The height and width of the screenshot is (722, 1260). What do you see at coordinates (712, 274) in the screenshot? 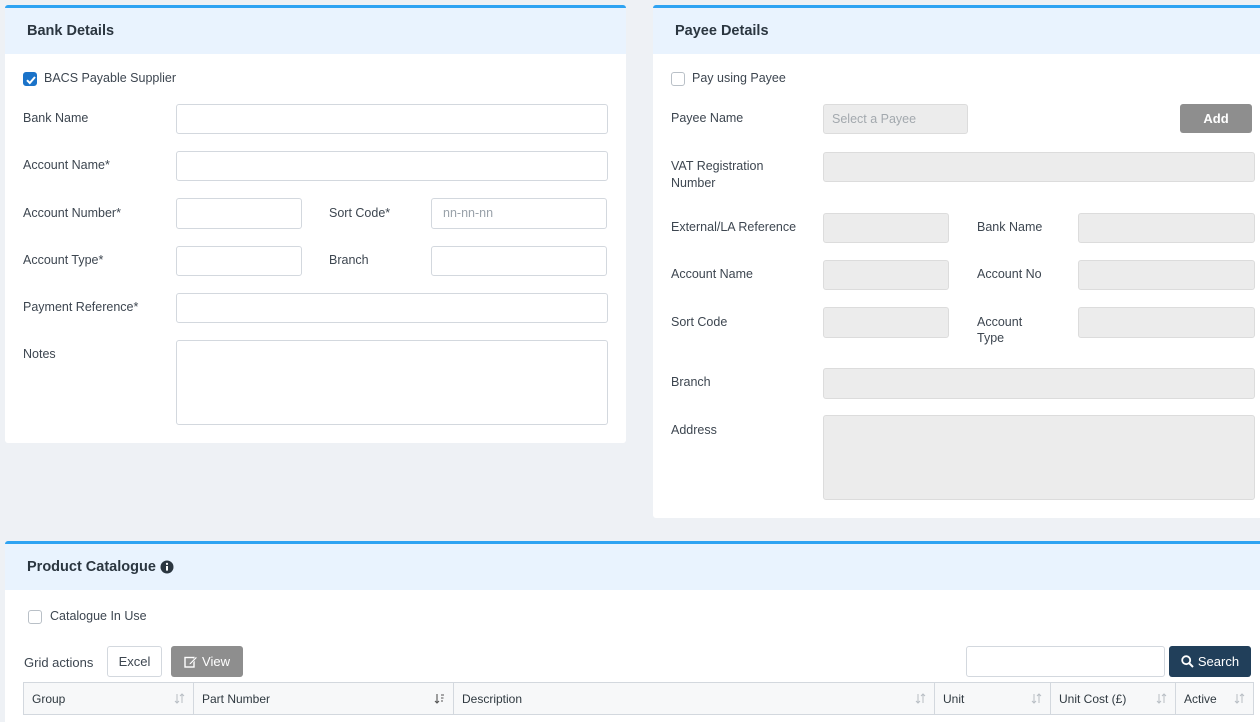
I see `payee-account-name-label: Account Name` at bounding box center [712, 274].